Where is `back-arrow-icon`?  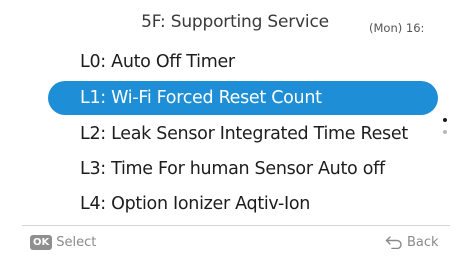
back-arrow-icon is located at coordinates (393, 242).